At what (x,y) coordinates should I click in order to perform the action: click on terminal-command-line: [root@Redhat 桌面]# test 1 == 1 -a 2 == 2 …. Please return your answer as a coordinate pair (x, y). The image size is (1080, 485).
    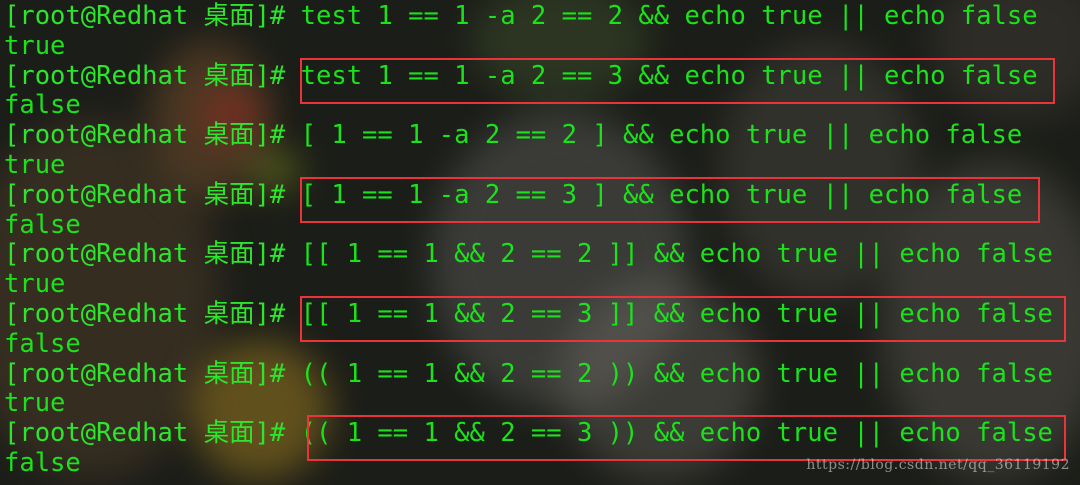
    Looking at the image, I should click on (542, 16).